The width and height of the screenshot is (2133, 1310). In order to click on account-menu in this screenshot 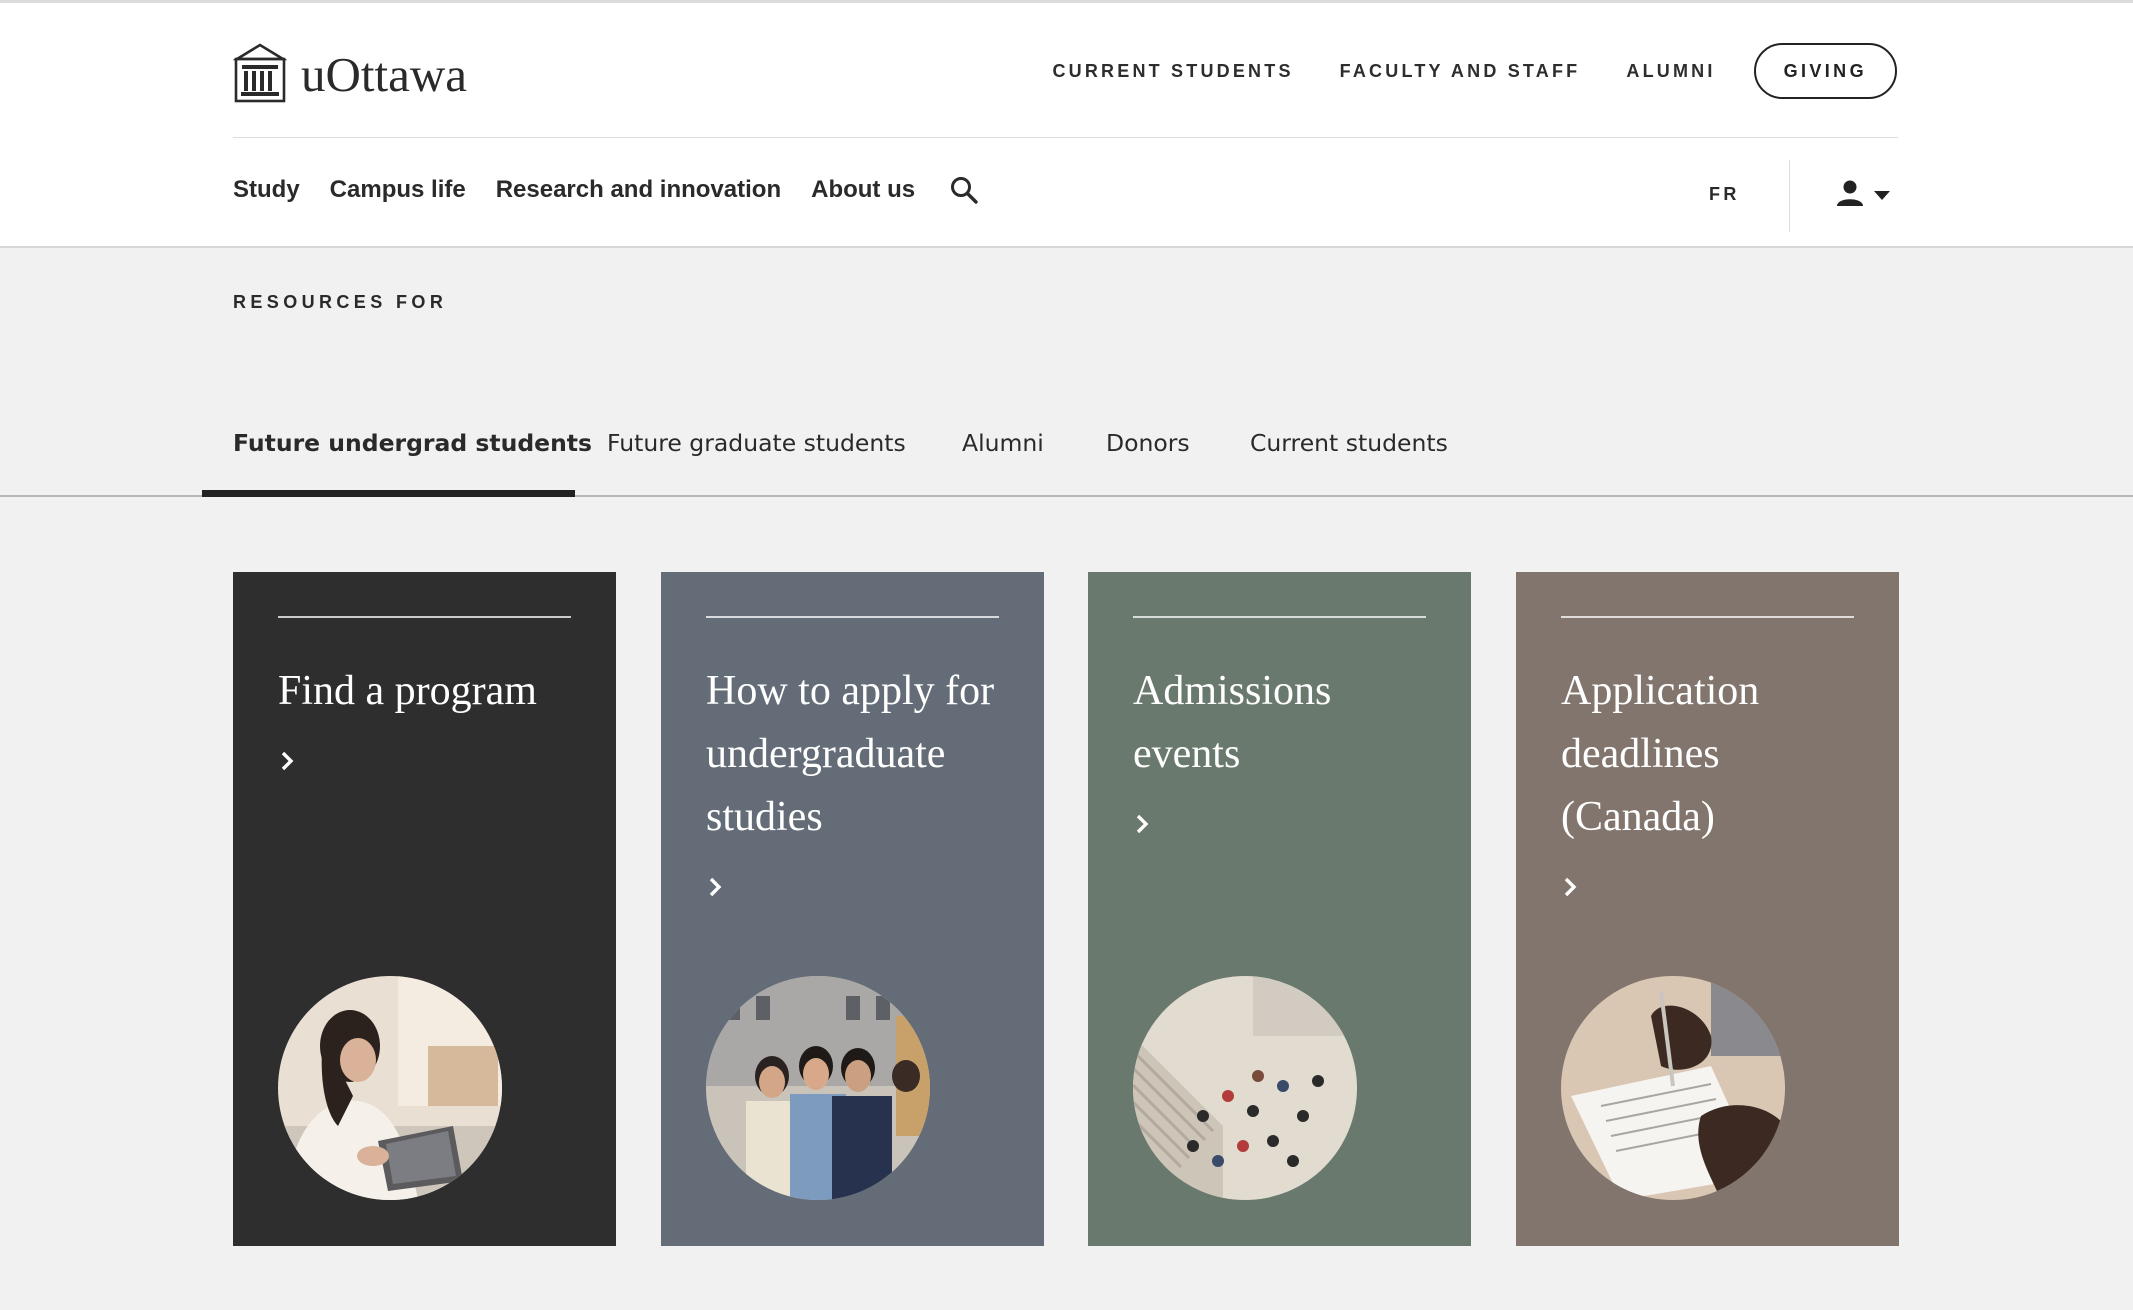, I will do `click(1863, 195)`.